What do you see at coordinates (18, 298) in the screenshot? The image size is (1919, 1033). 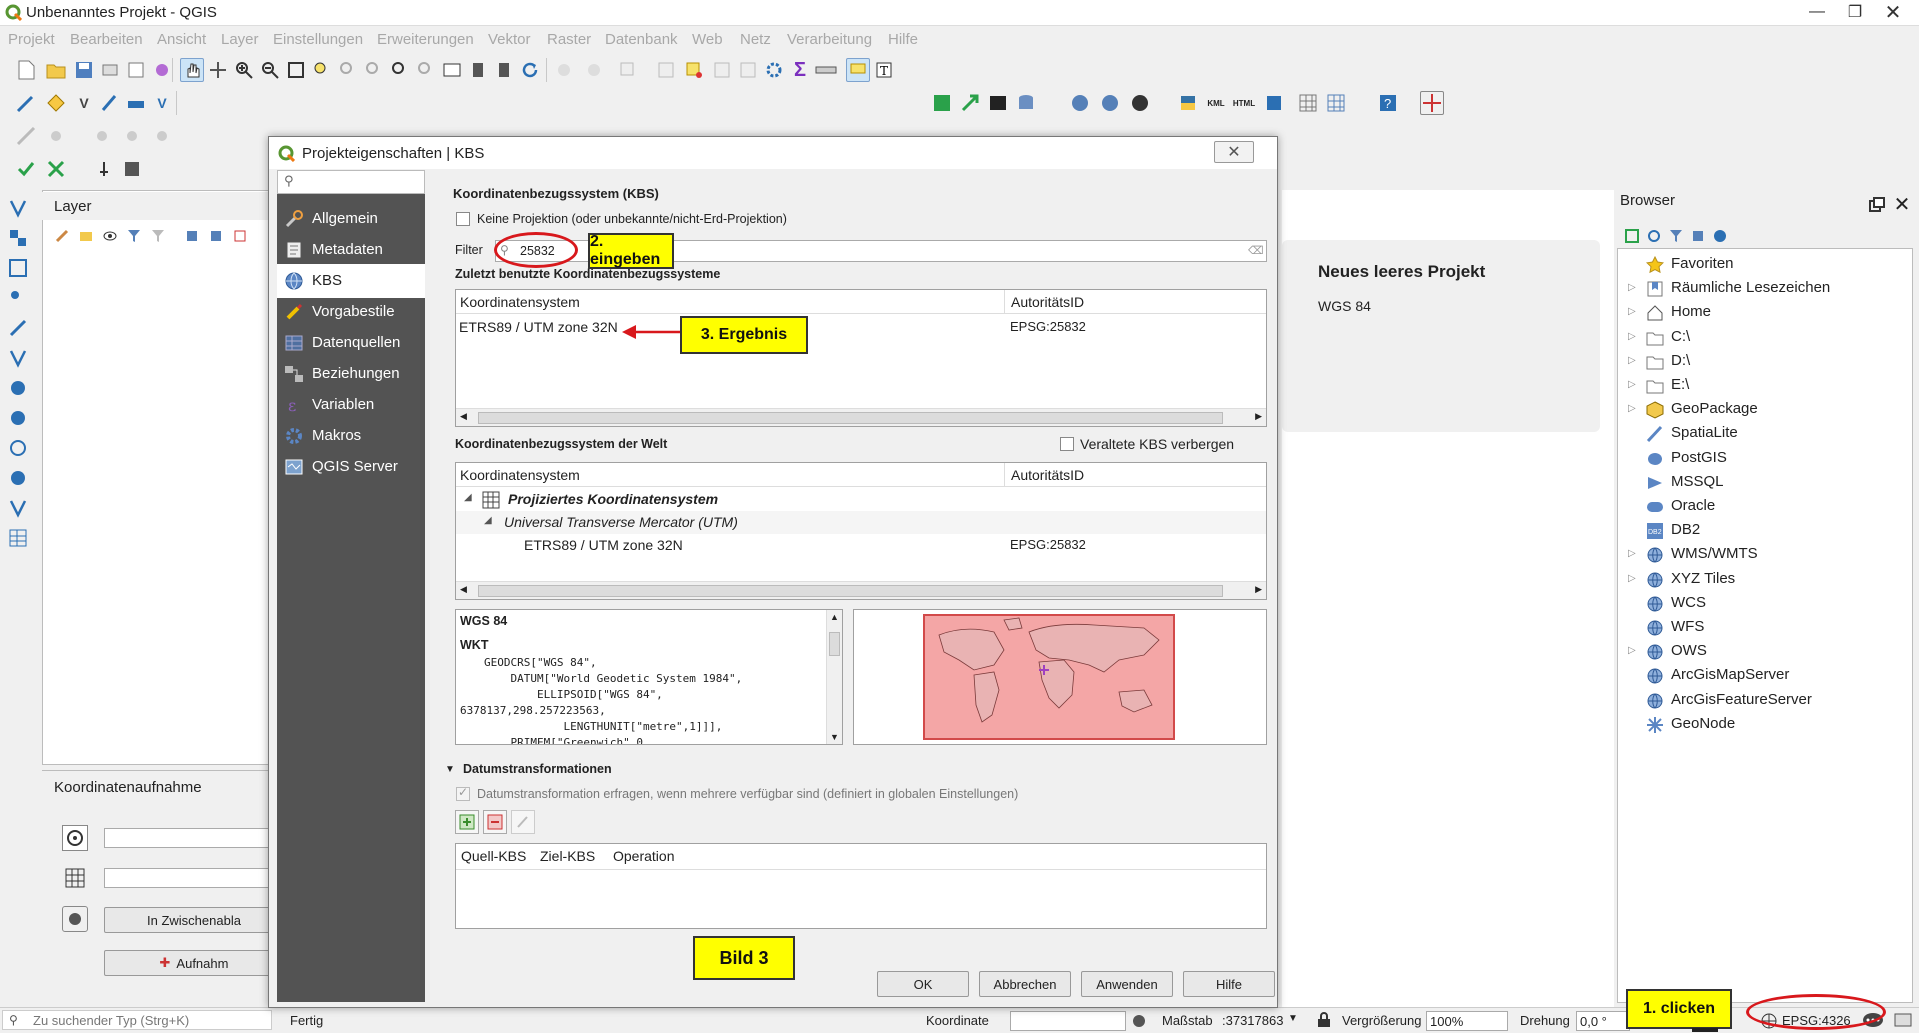 I see `add-delimited-text-icon` at bounding box center [18, 298].